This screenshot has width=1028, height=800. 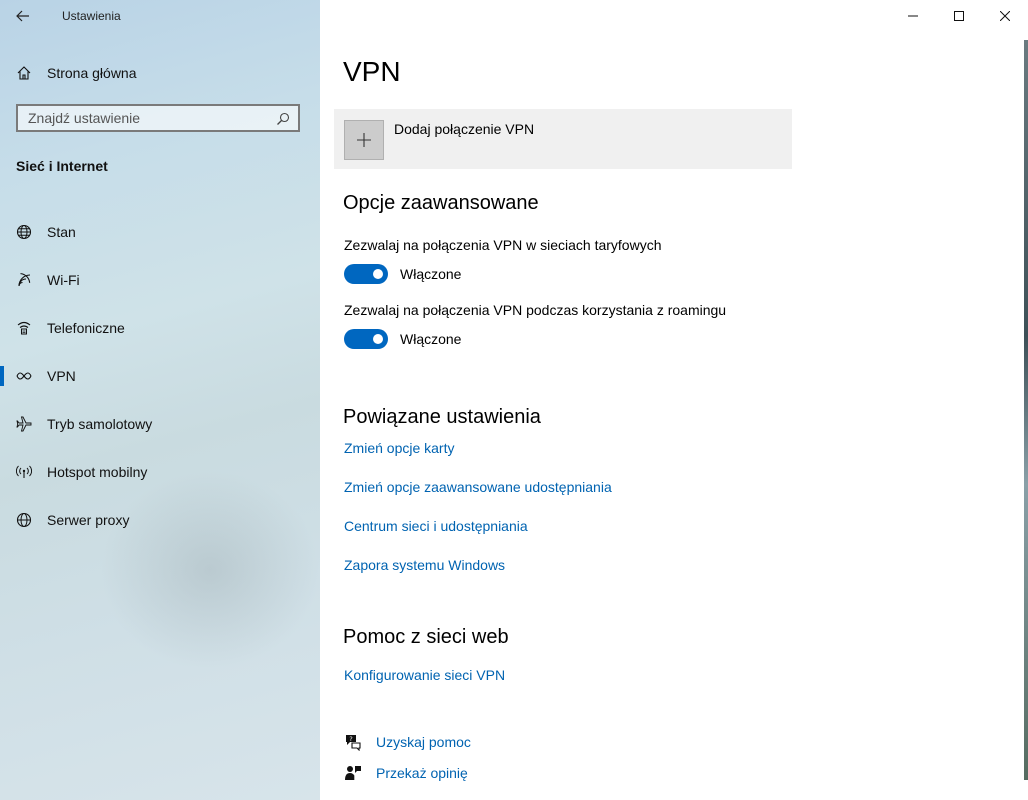 What do you see at coordinates (372, 71) in the screenshot?
I see `page-title: VPN` at bounding box center [372, 71].